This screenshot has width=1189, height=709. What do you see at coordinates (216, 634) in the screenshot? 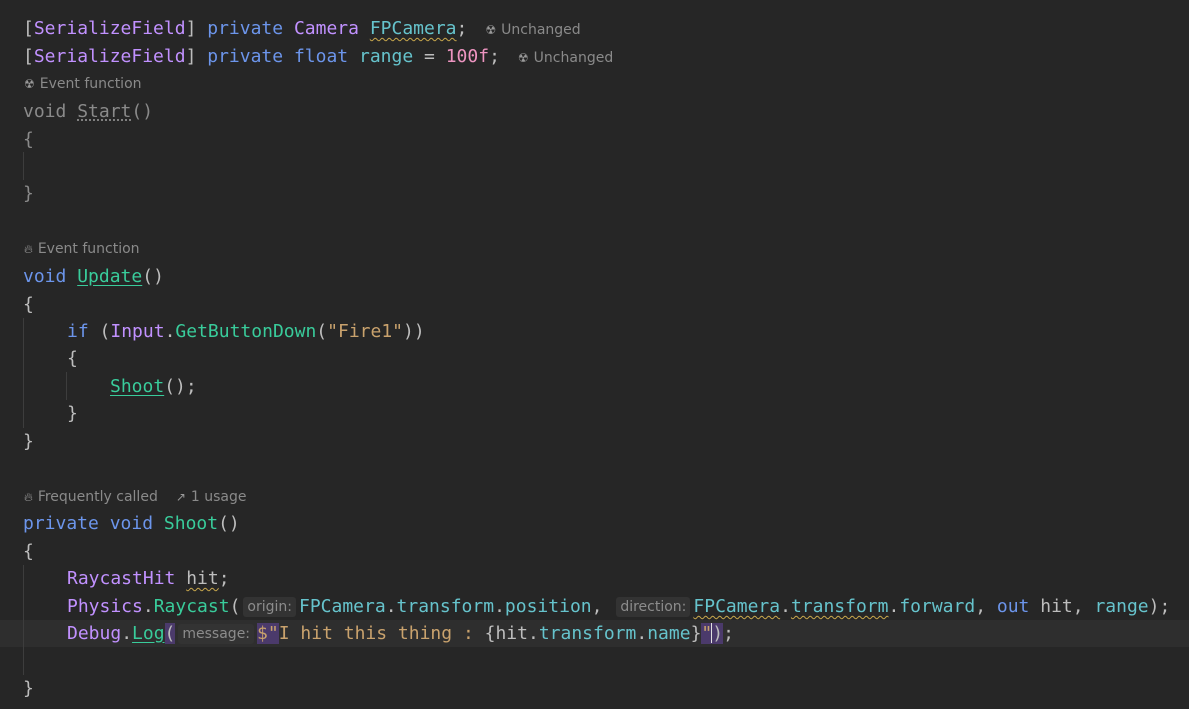
I see `parameter-hint: message:` at bounding box center [216, 634].